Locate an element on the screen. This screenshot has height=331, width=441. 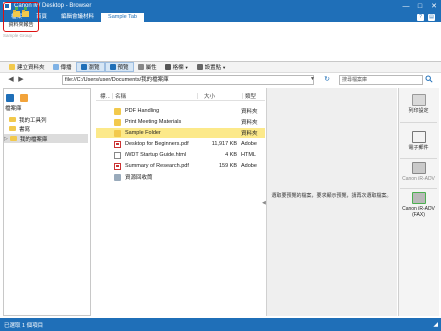
nav-header: 檔案庫 is located at coordinates (13, 109).